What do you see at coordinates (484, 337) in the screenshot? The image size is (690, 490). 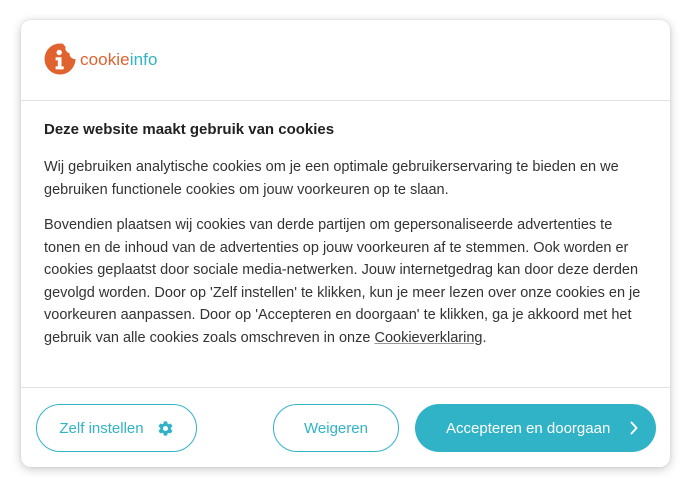 I see `details-paragraph-end: .` at bounding box center [484, 337].